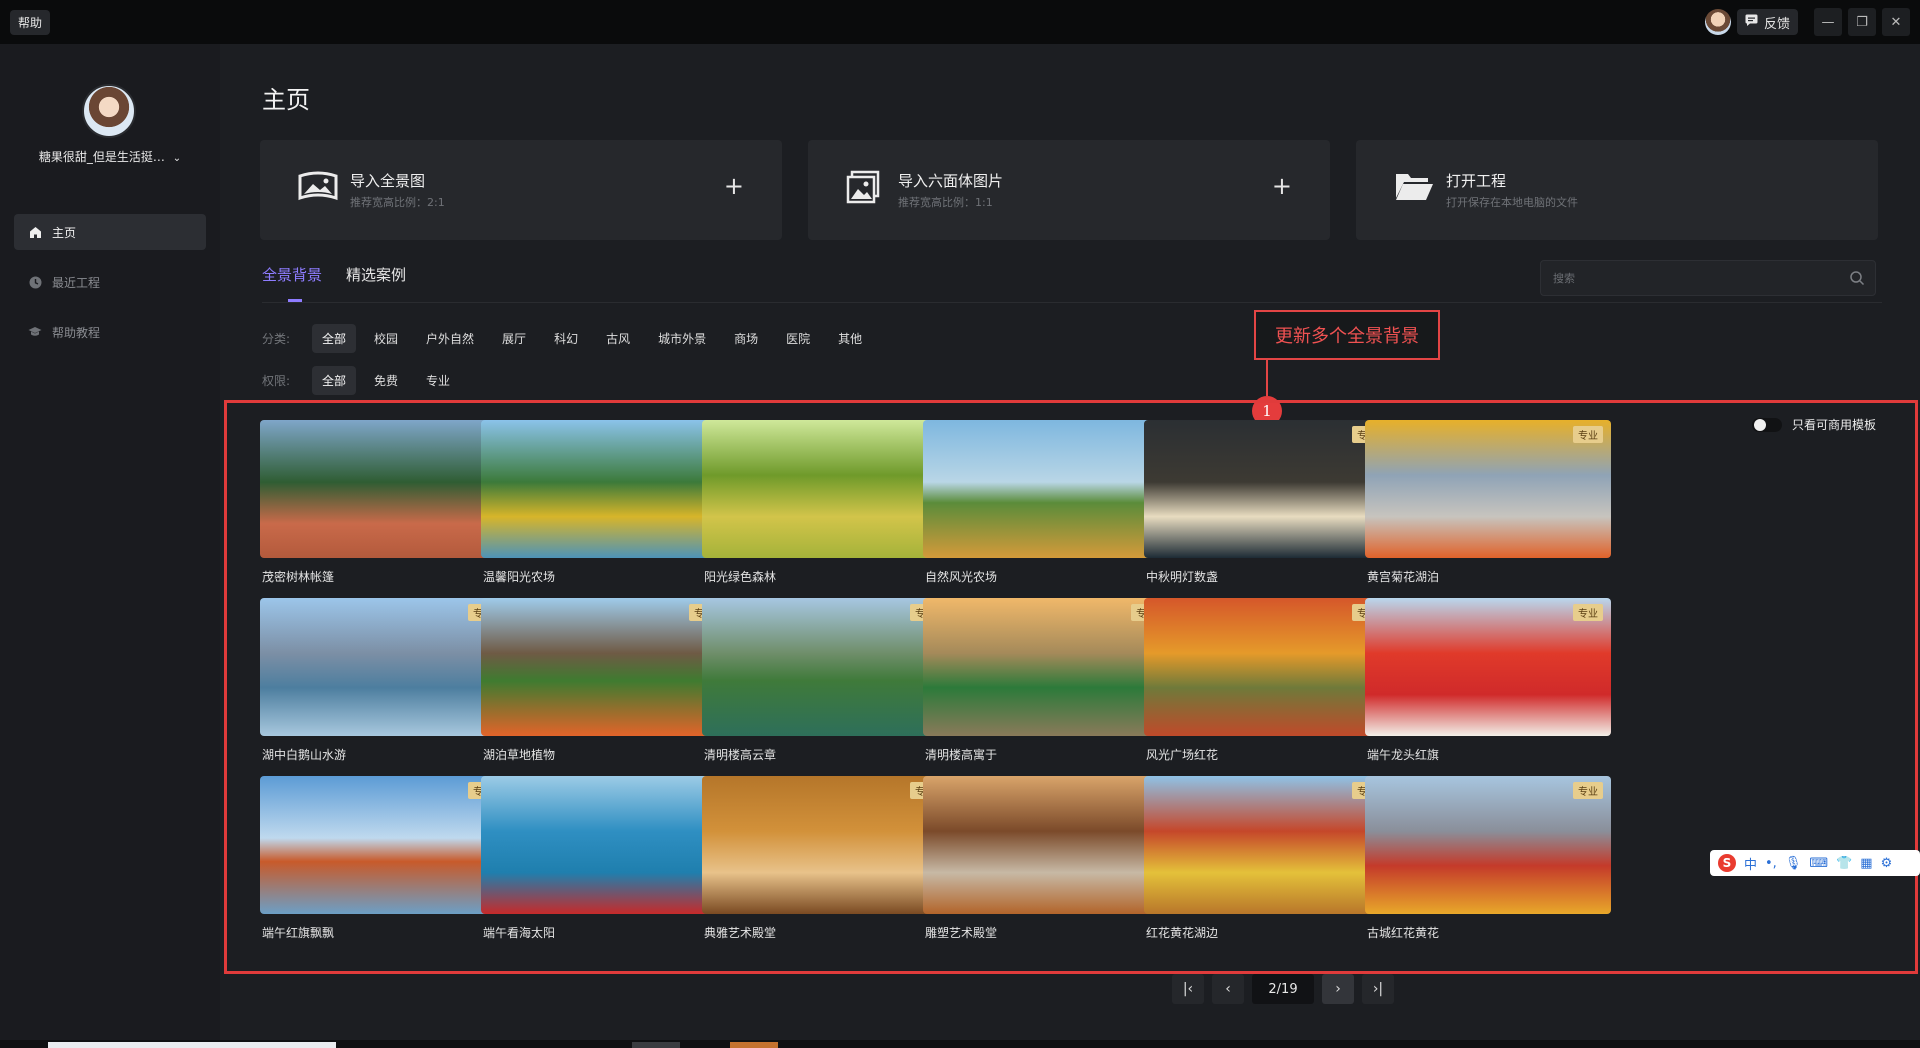 The height and width of the screenshot is (1048, 1920). Describe the element at coordinates (1182, 755) in the screenshot. I see `template-label: 风光广场红花` at that location.